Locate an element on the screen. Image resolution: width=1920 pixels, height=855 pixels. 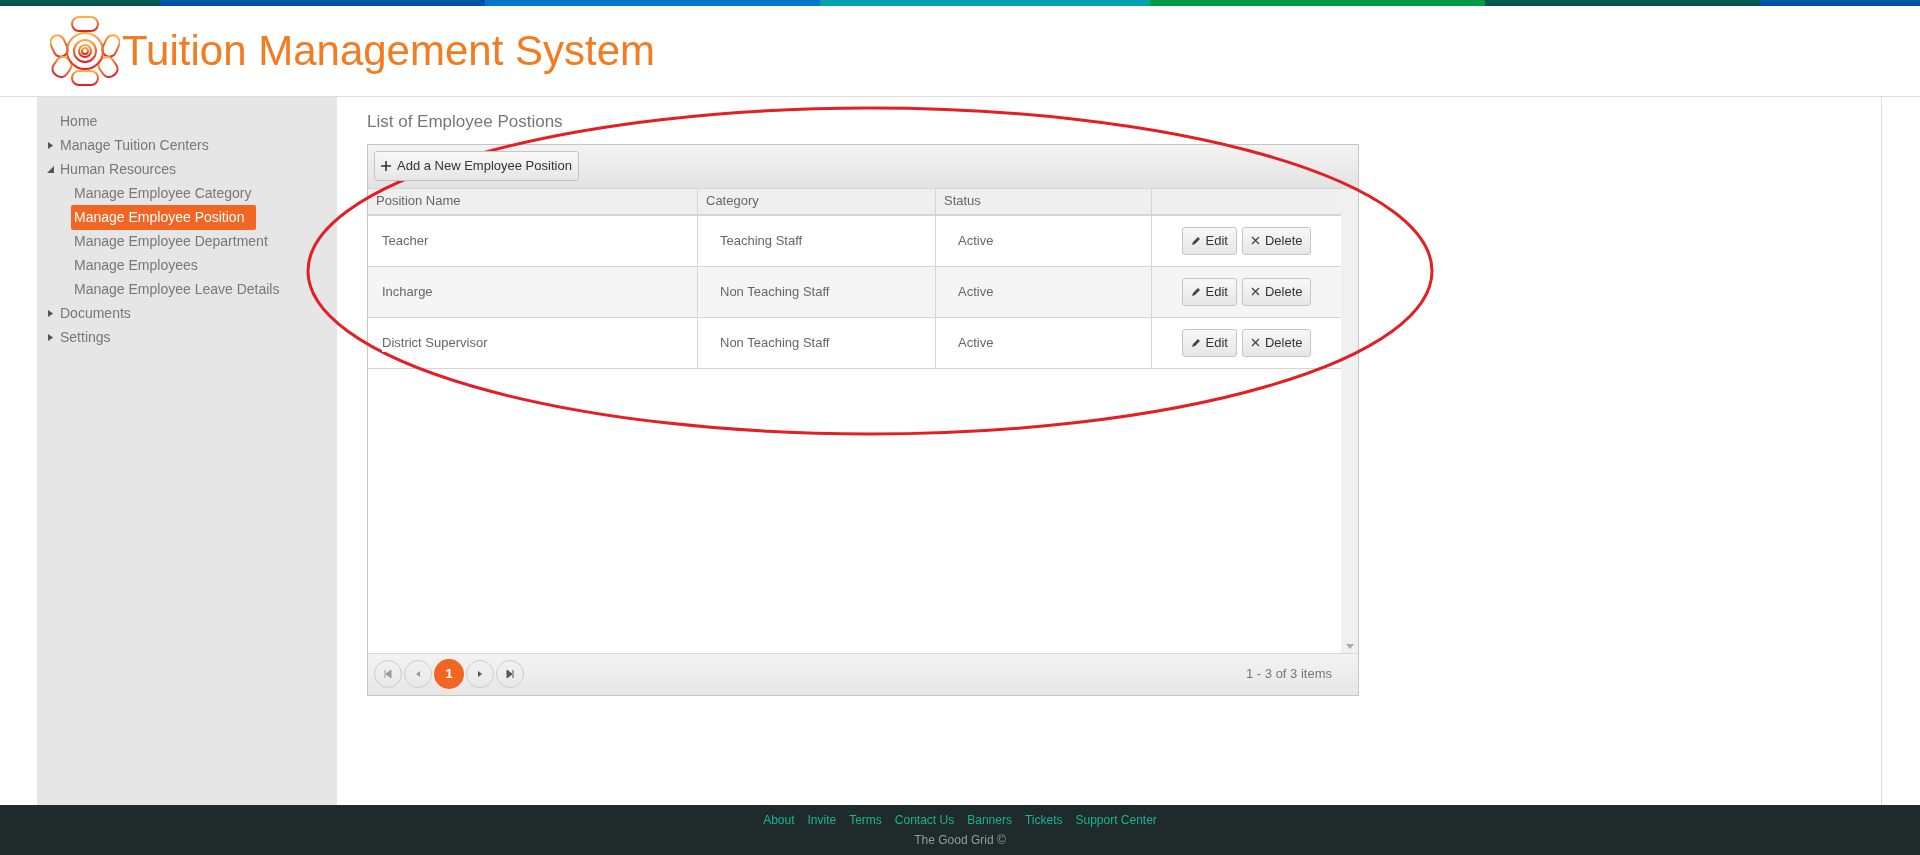
footer-link: Support Center is located at coordinates (1116, 820).